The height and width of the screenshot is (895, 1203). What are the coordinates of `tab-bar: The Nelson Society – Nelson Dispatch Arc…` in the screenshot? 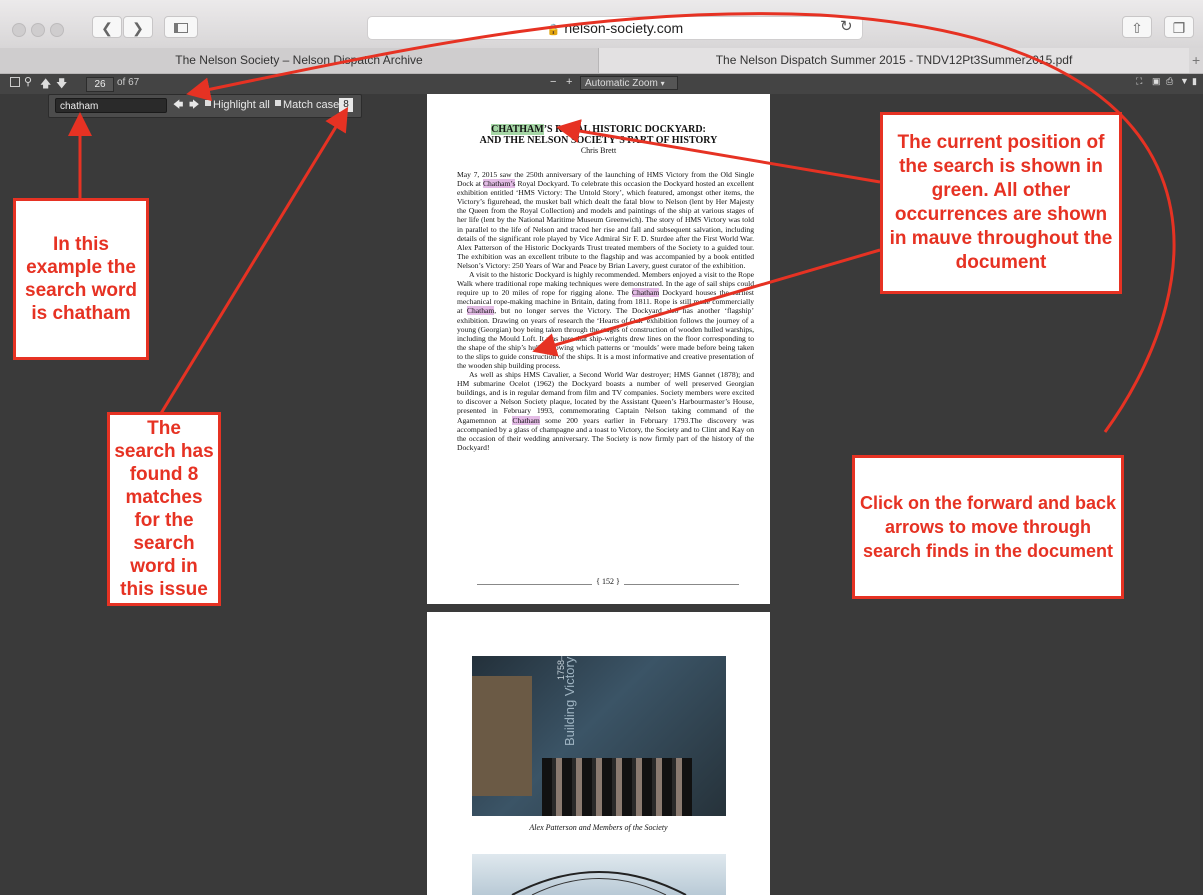 It's located at (601, 61).